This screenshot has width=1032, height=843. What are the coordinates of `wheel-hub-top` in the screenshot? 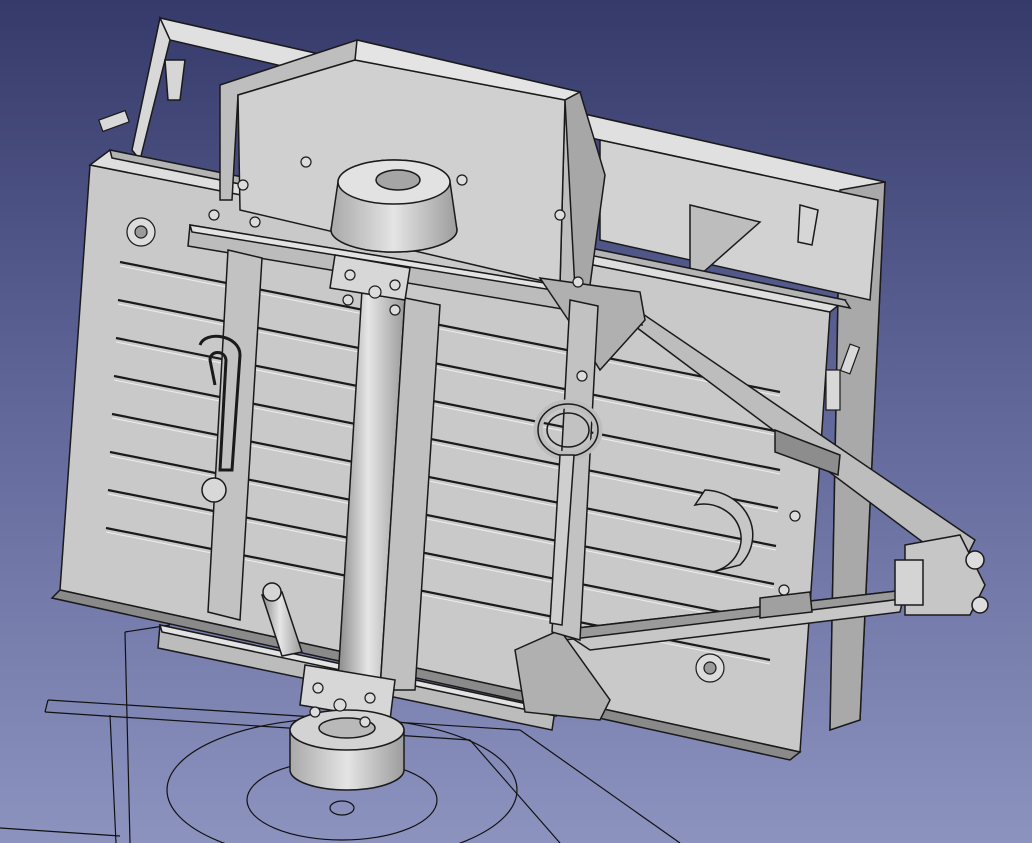 It's located at (394, 206).